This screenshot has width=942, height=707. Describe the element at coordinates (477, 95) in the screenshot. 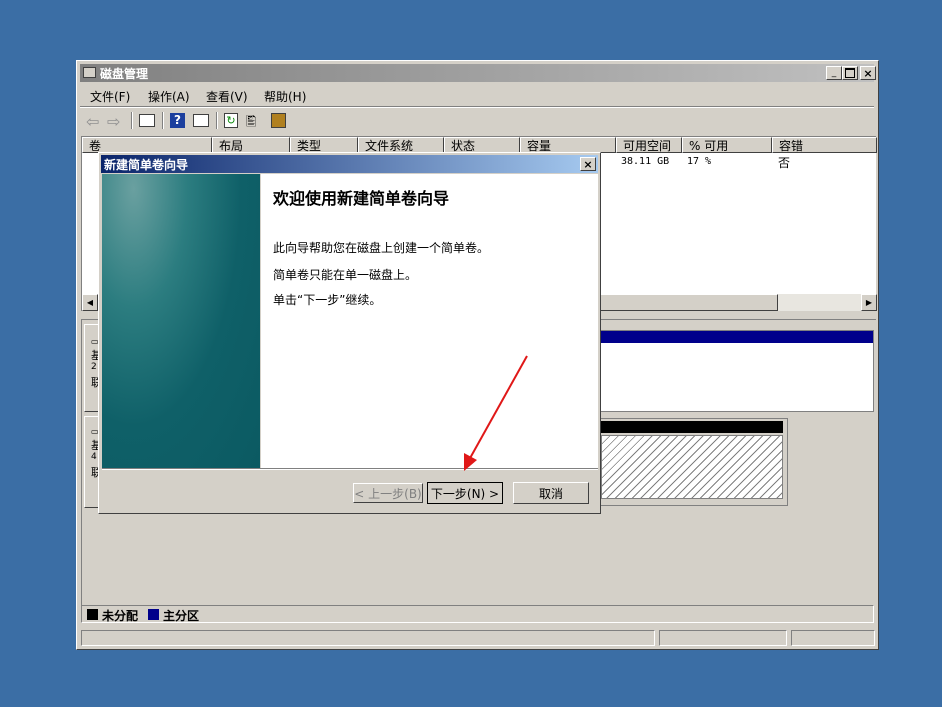

I see `menu-bar: 文件(F) 操作(A) 查看(V) 帮助(H)` at that location.